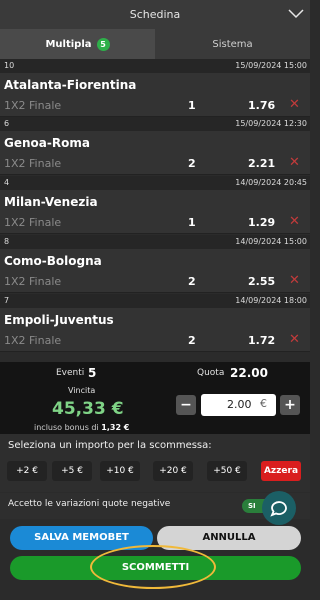 This screenshot has width=320, height=600. What do you see at coordinates (155, 242) in the screenshot?
I see `event-meta: 8 14/09/2024 15:00` at bounding box center [155, 242].